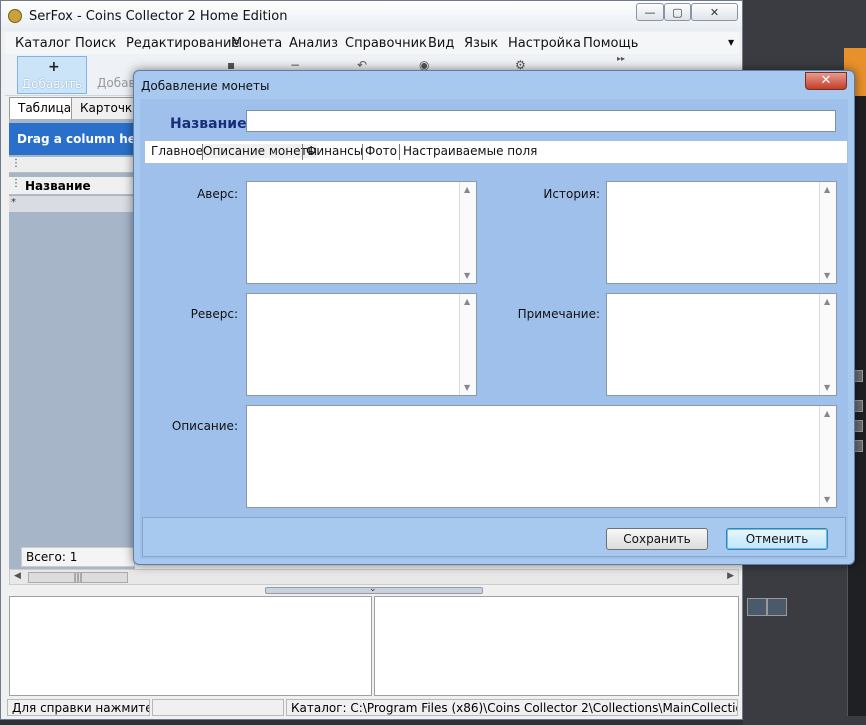 The width and height of the screenshot is (866, 725). I want to click on bottom-right-pane, so click(556, 646).